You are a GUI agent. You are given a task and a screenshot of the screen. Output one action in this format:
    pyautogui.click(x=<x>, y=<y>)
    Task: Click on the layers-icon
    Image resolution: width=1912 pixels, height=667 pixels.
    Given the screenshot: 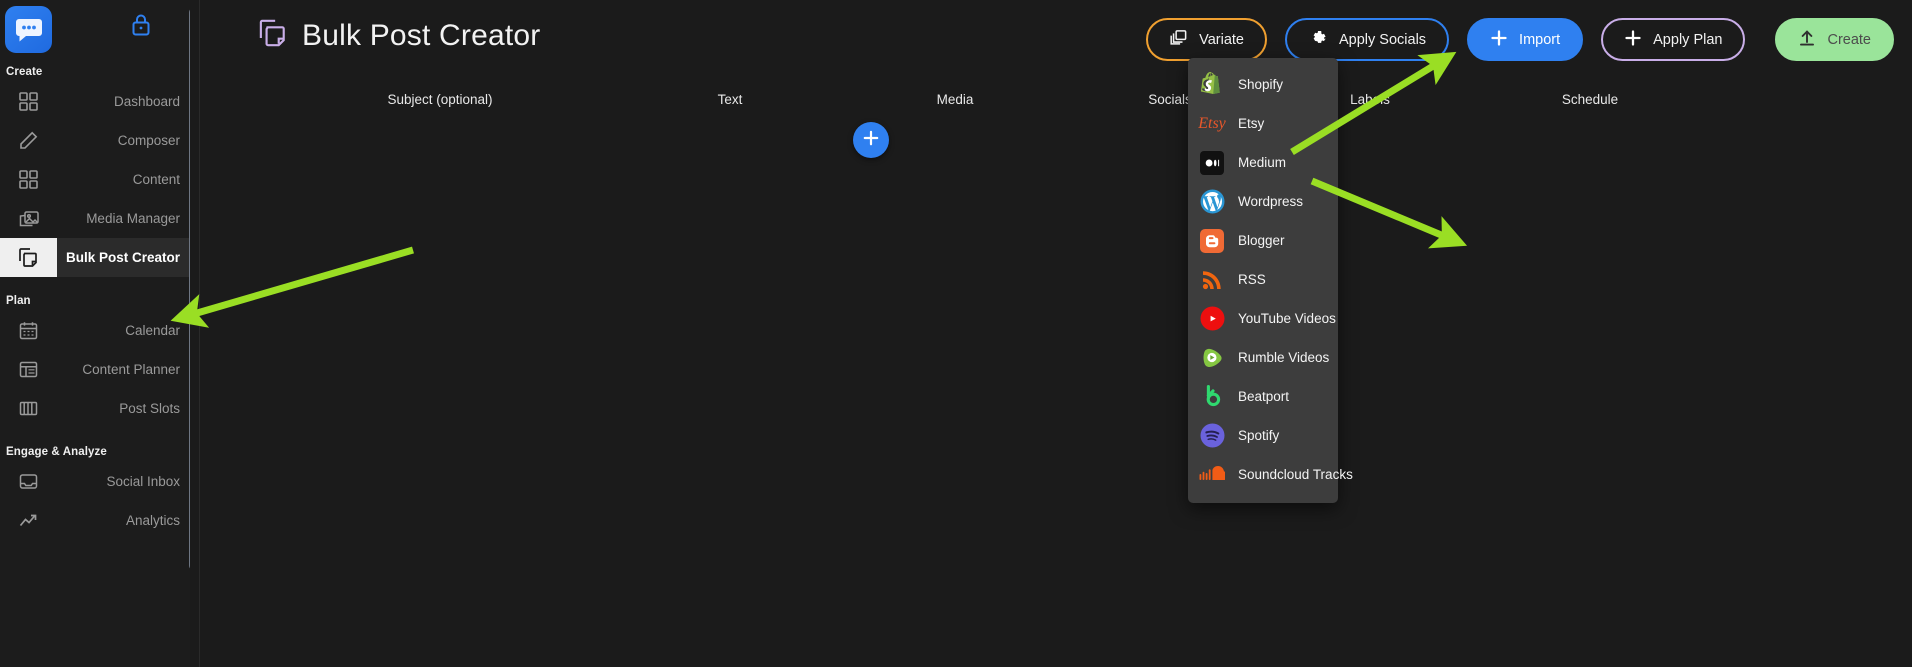 What is the action you would take?
    pyautogui.click(x=1178, y=39)
    